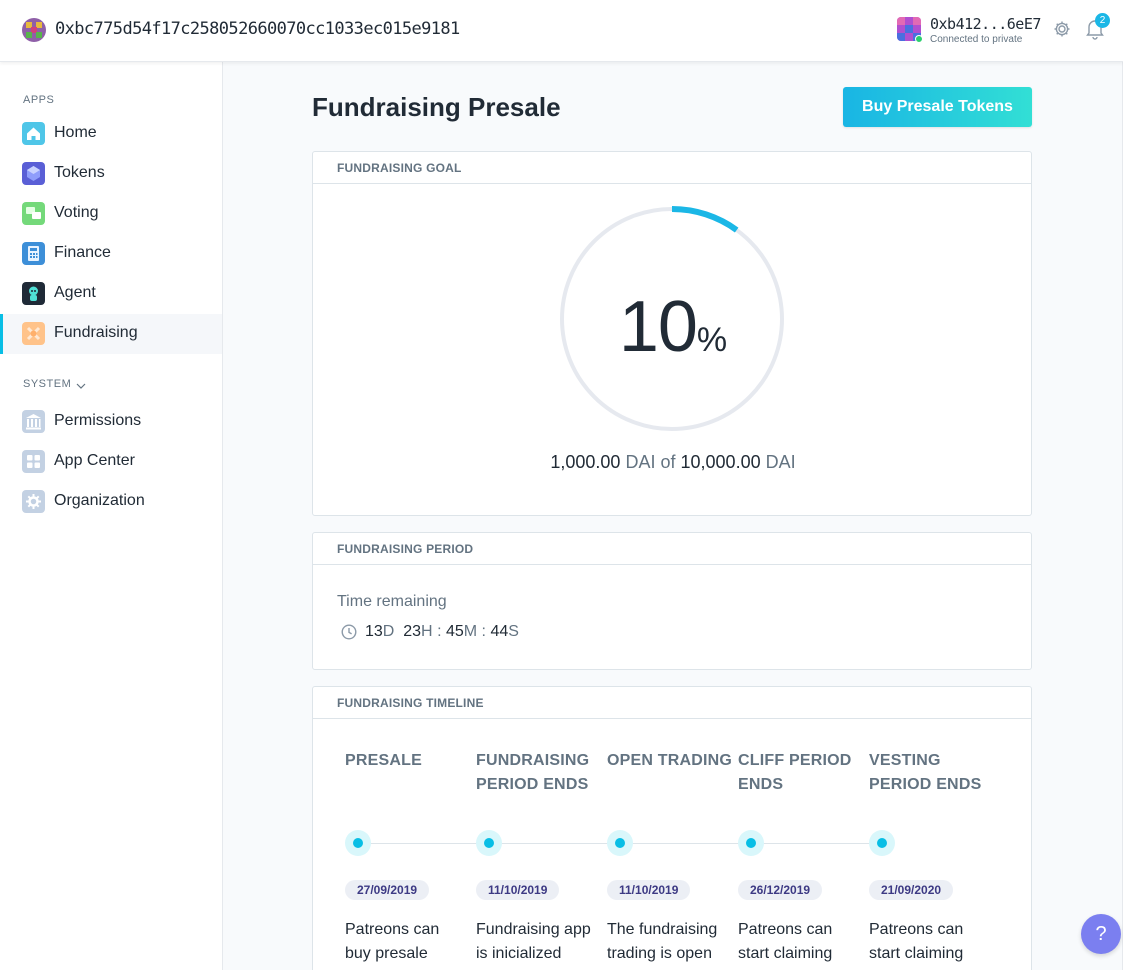 This screenshot has height=970, width=1123. I want to click on timeline-desc-line: buy presale, so click(386, 953).